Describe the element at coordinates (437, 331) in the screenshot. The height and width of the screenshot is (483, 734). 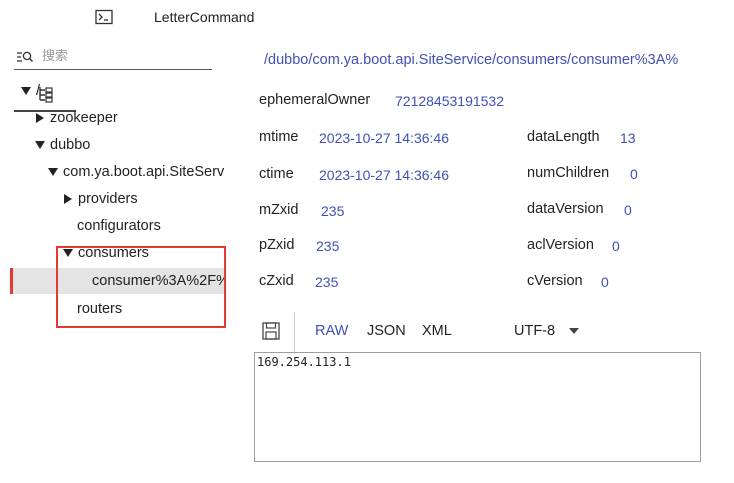
I see `format-xml-button: XML` at that location.